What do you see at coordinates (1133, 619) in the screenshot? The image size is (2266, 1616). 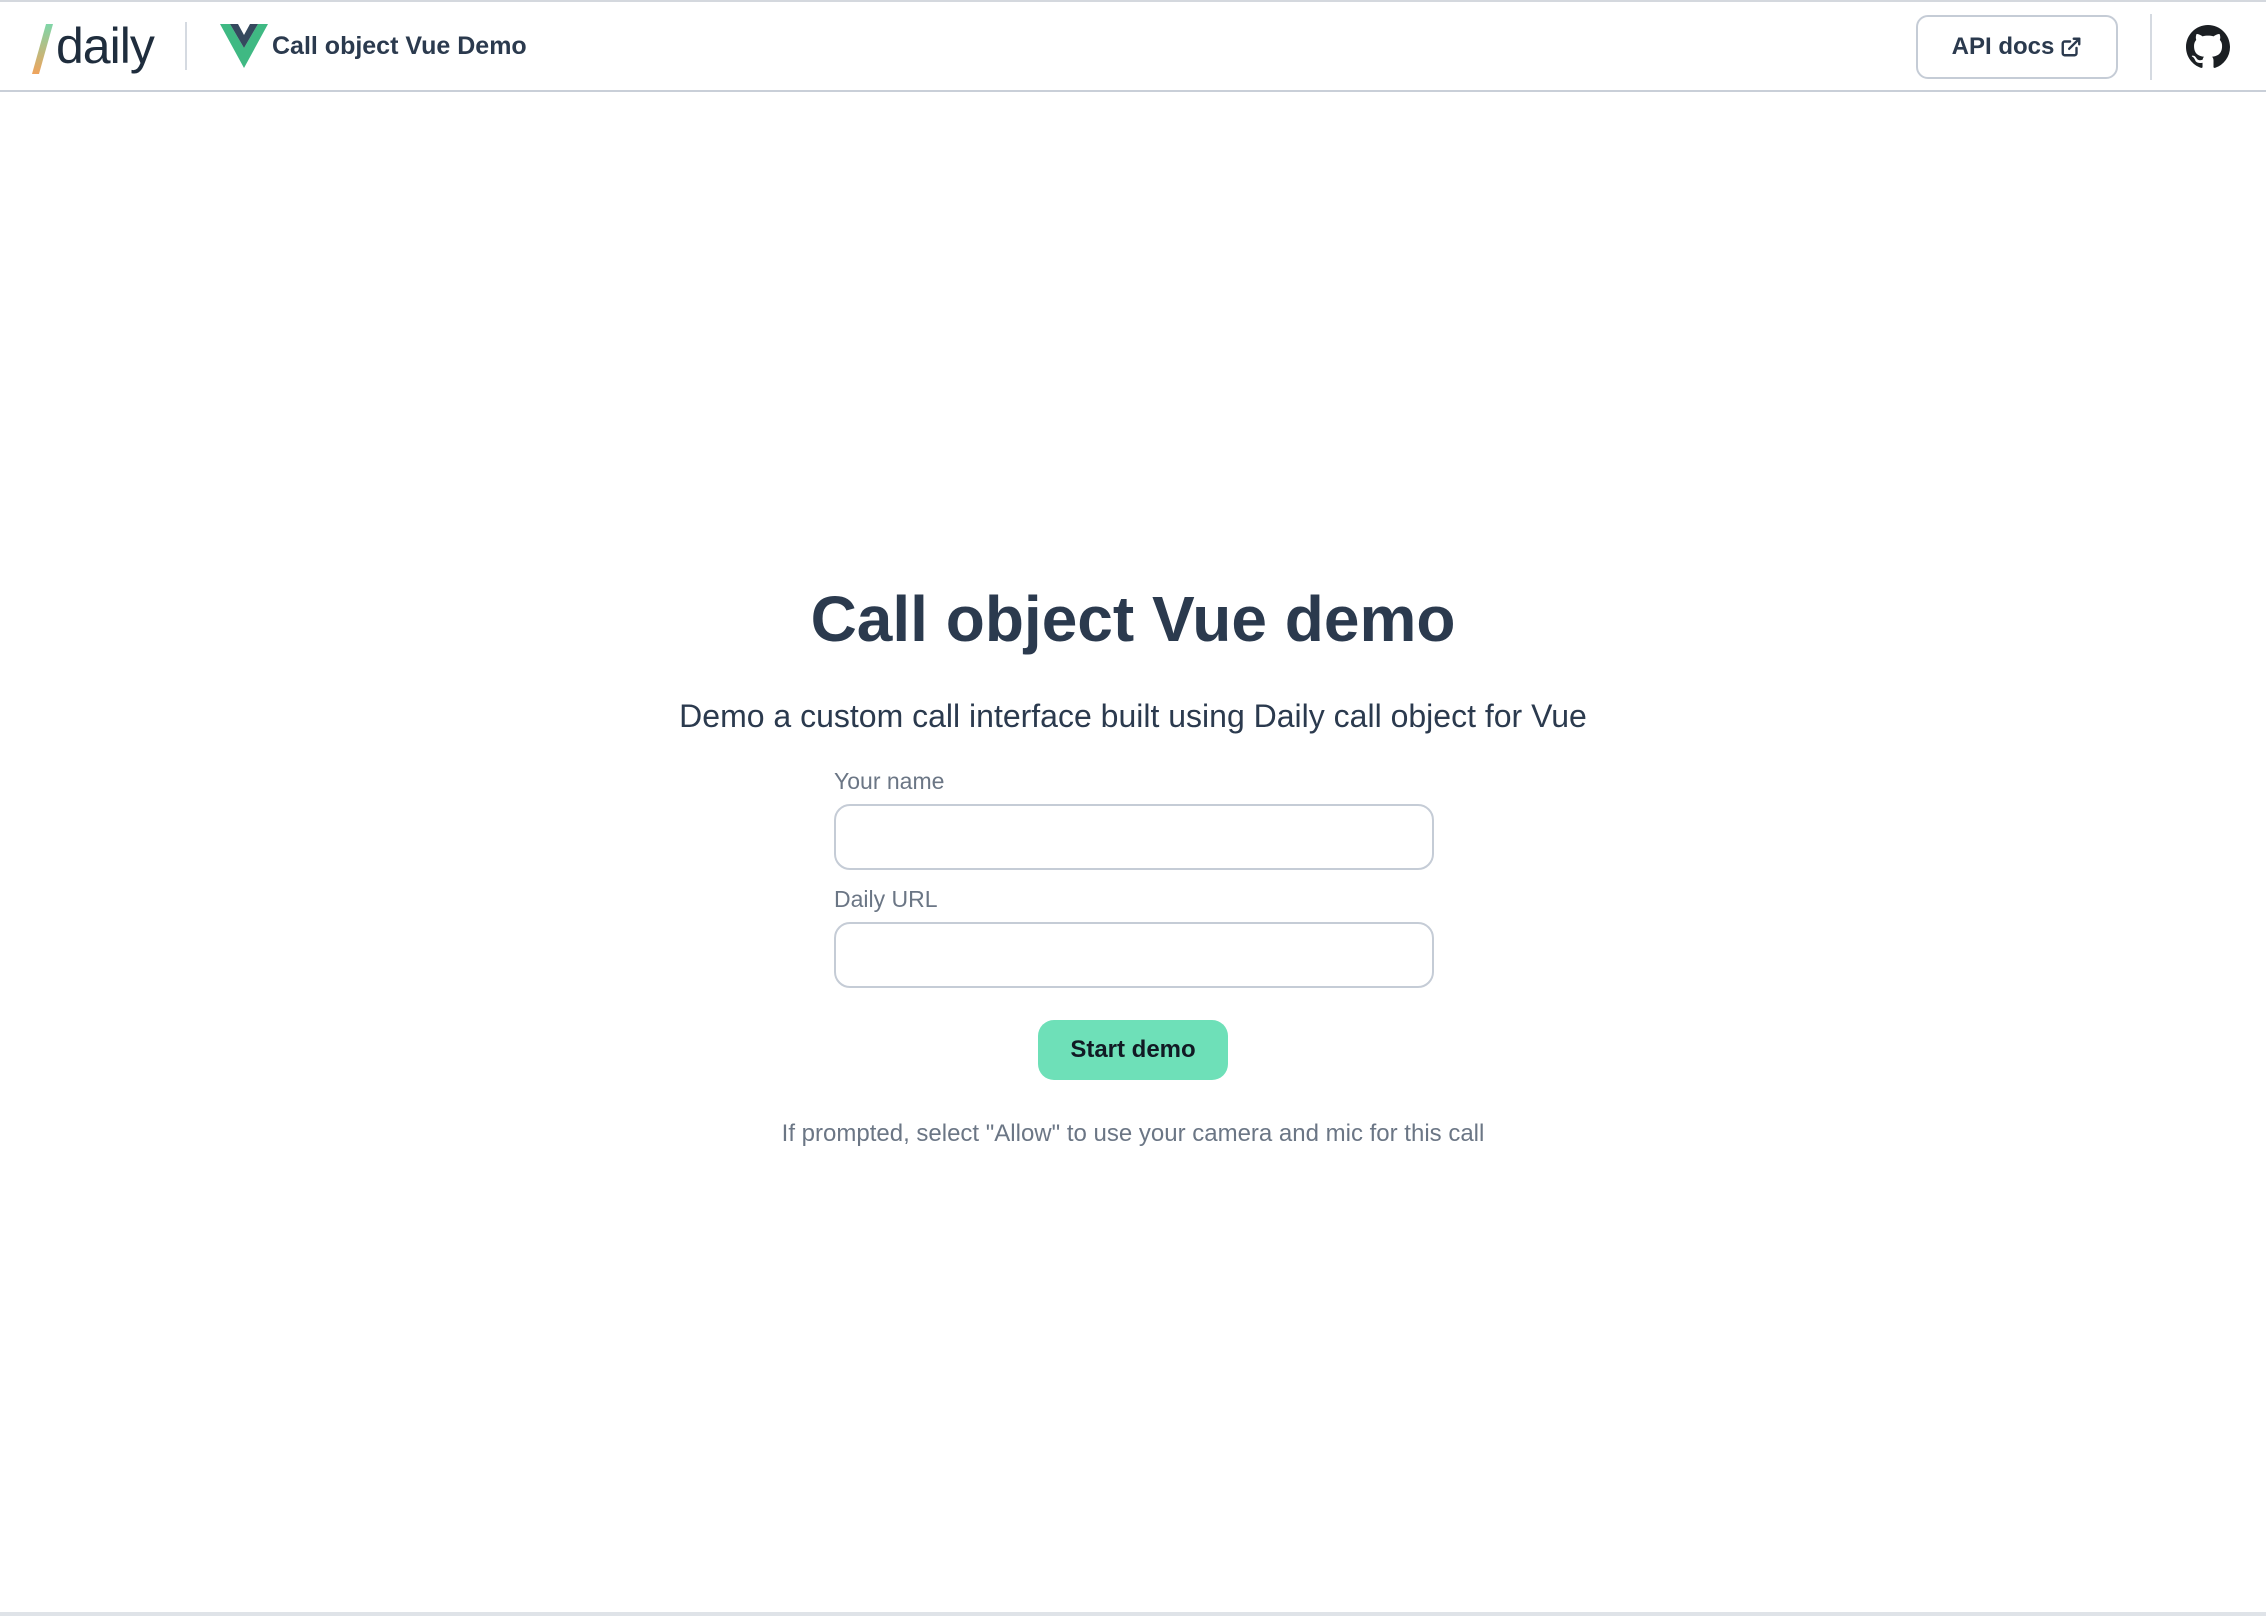 I see `page-title: Call object Vue demo` at bounding box center [1133, 619].